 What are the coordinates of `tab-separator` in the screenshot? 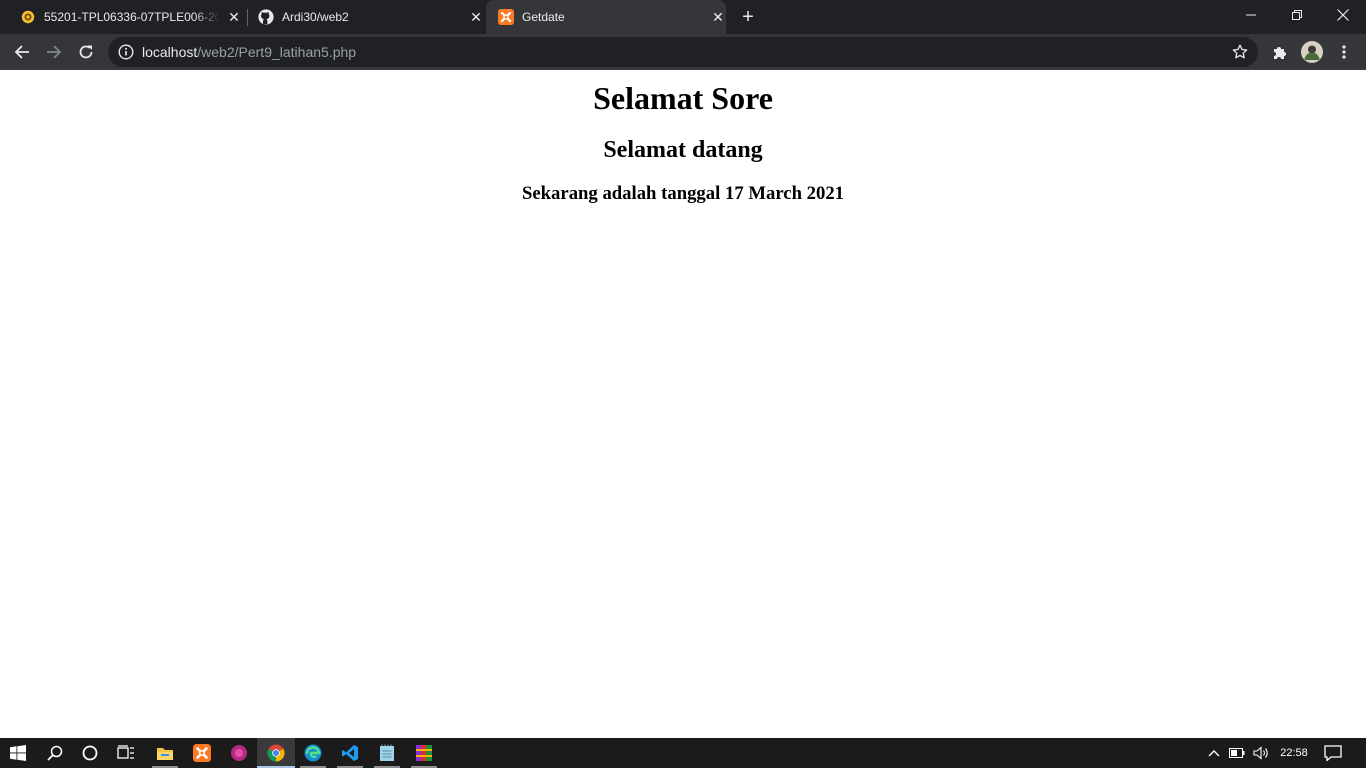 It's located at (247, 17).